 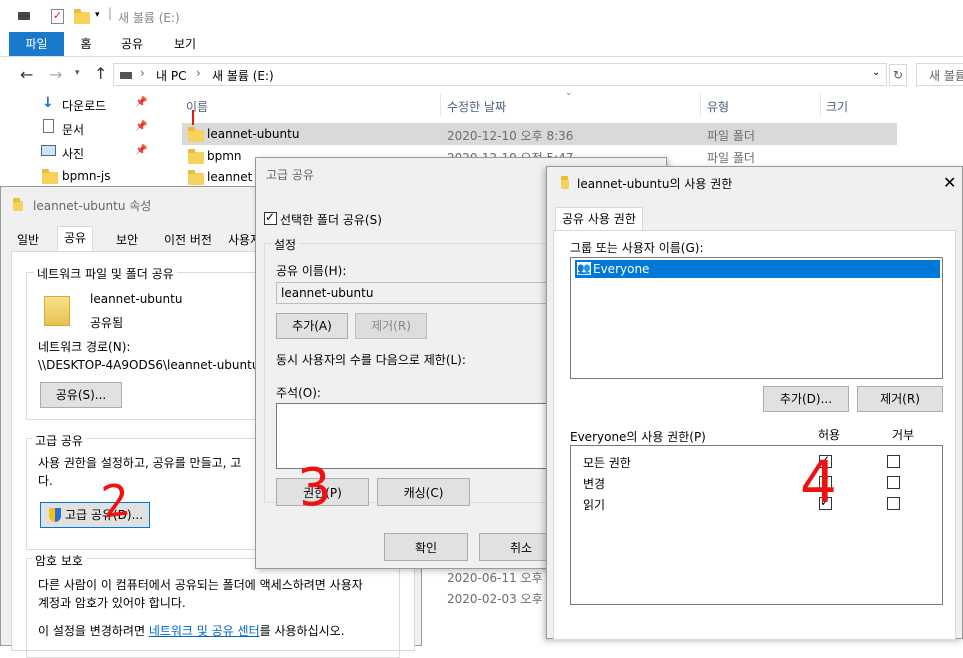 I want to click on comment-label: 주석(O):, so click(x=298, y=393).